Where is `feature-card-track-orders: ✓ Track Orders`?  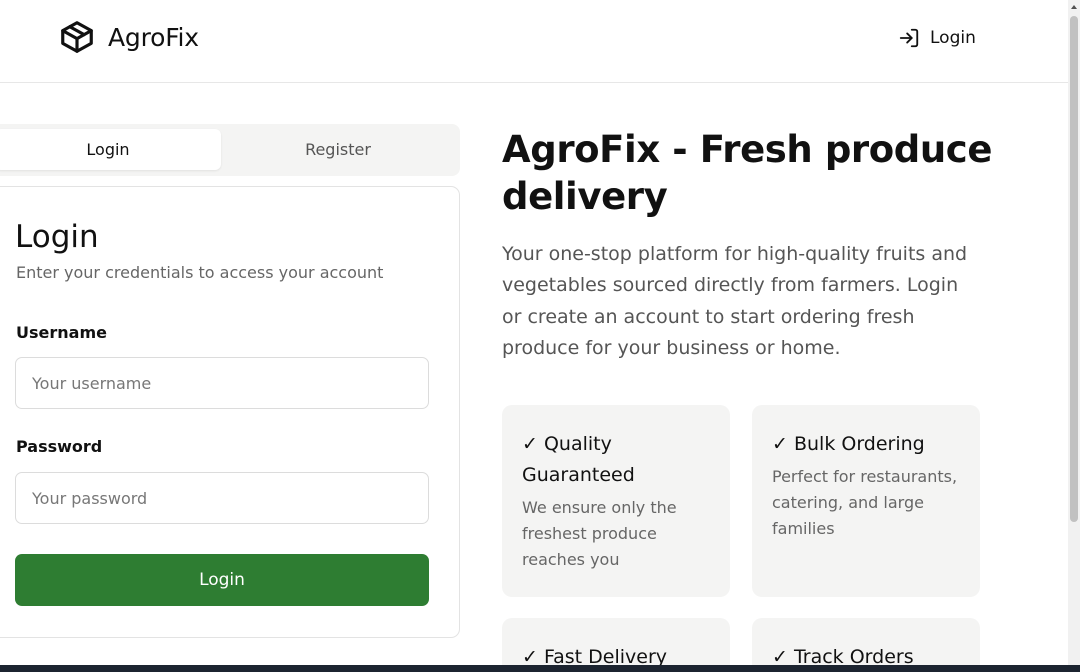 feature-card-track-orders: ✓ Track Orders is located at coordinates (866, 645).